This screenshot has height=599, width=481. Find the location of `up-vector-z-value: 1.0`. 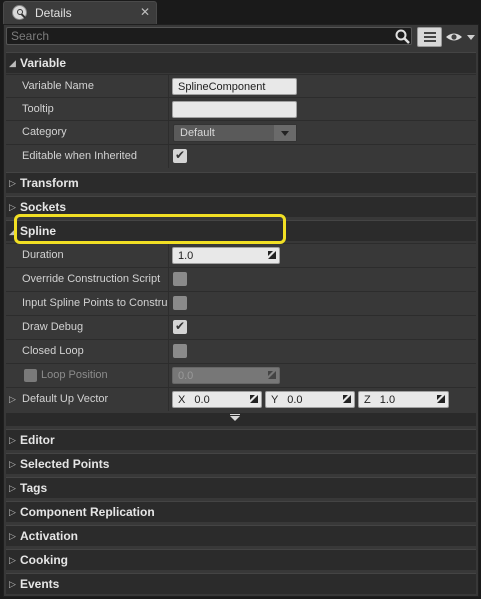

up-vector-z-value: 1.0 is located at coordinates (387, 400).